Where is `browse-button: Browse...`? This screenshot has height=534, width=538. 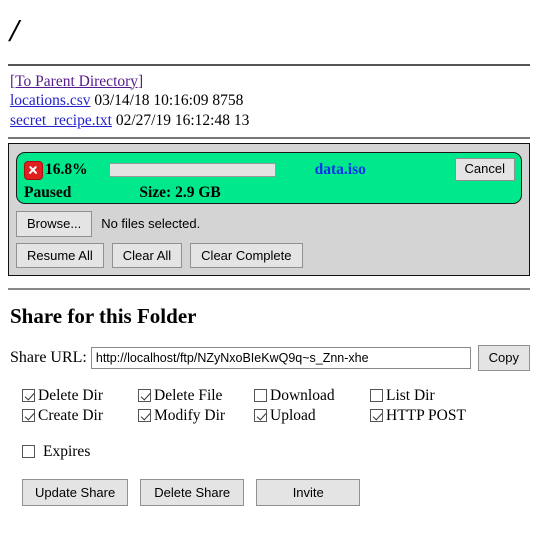 browse-button: Browse... is located at coordinates (54, 224).